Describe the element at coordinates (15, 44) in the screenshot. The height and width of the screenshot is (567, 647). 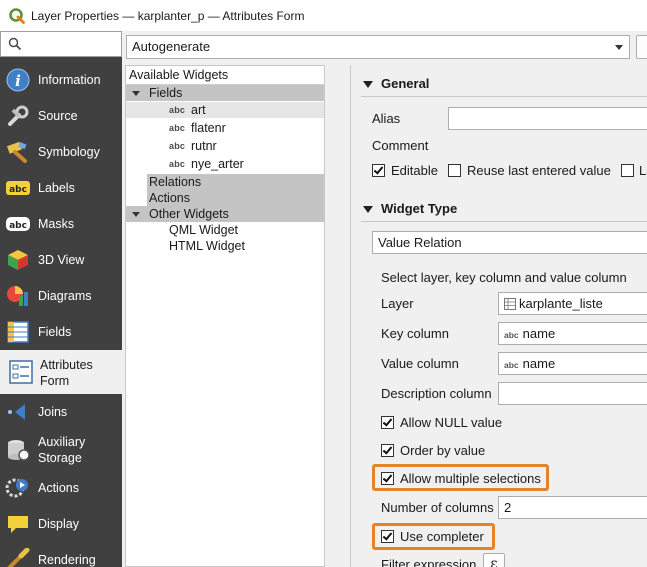
I see `search-icon` at that location.